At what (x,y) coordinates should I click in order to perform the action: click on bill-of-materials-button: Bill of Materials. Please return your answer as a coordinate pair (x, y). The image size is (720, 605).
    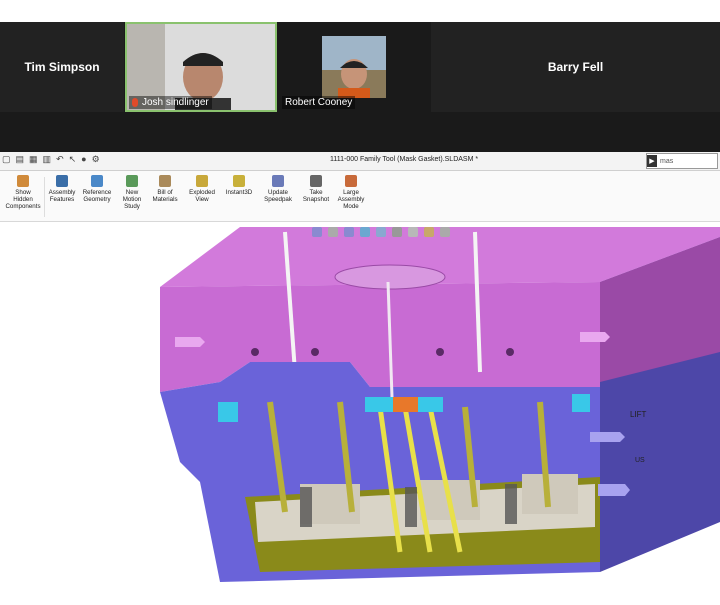
    Looking at the image, I should click on (165, 189).